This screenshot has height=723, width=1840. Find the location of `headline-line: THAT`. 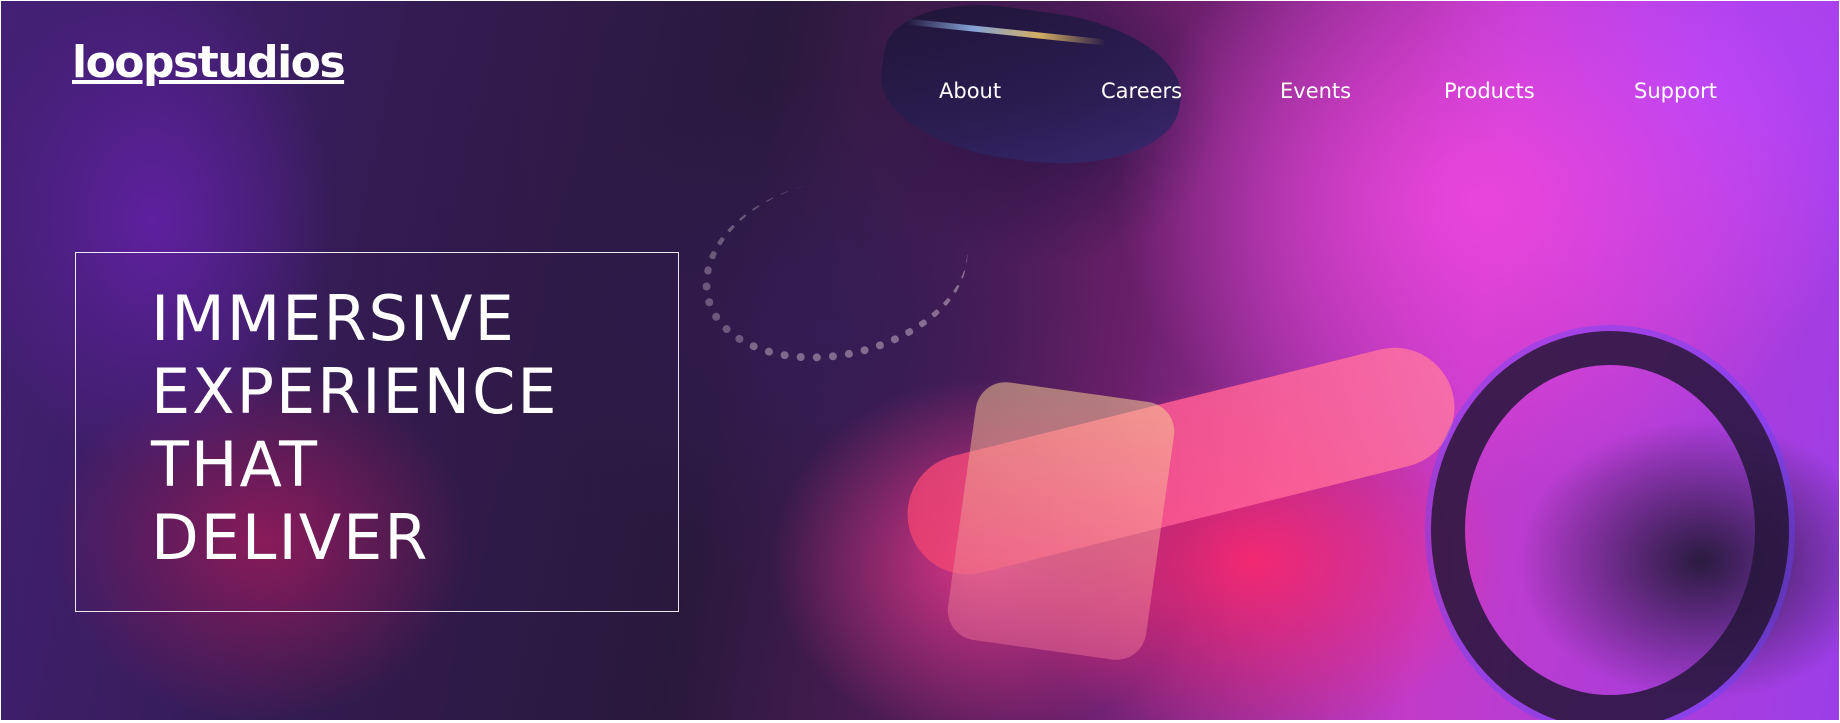

headline-line: THAT is located at coordinates (235, 464).